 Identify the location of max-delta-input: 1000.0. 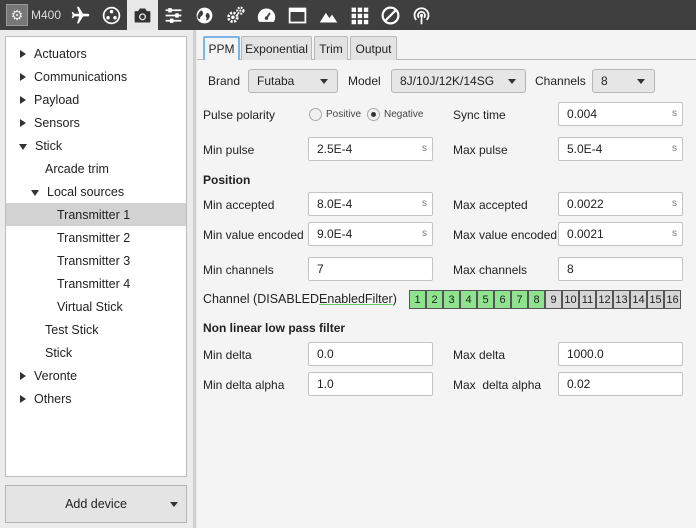
(620, 354).